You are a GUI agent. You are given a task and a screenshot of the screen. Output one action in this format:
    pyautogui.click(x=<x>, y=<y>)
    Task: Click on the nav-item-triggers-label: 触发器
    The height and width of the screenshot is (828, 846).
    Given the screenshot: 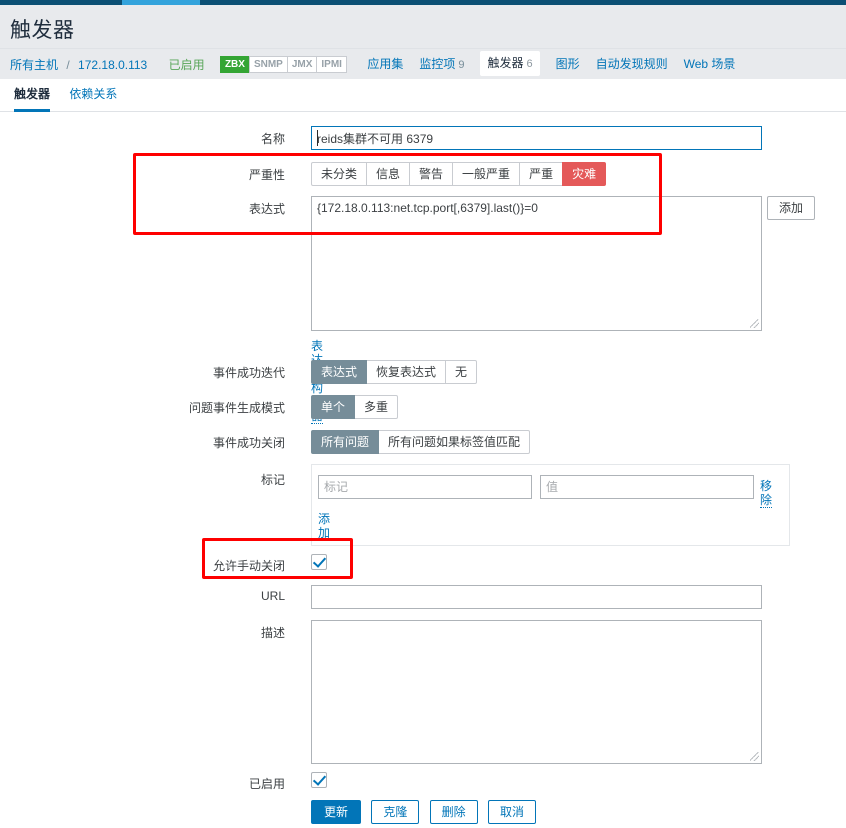 What is the action you would take?
    pyautogui.click(x=505, y=63)
    